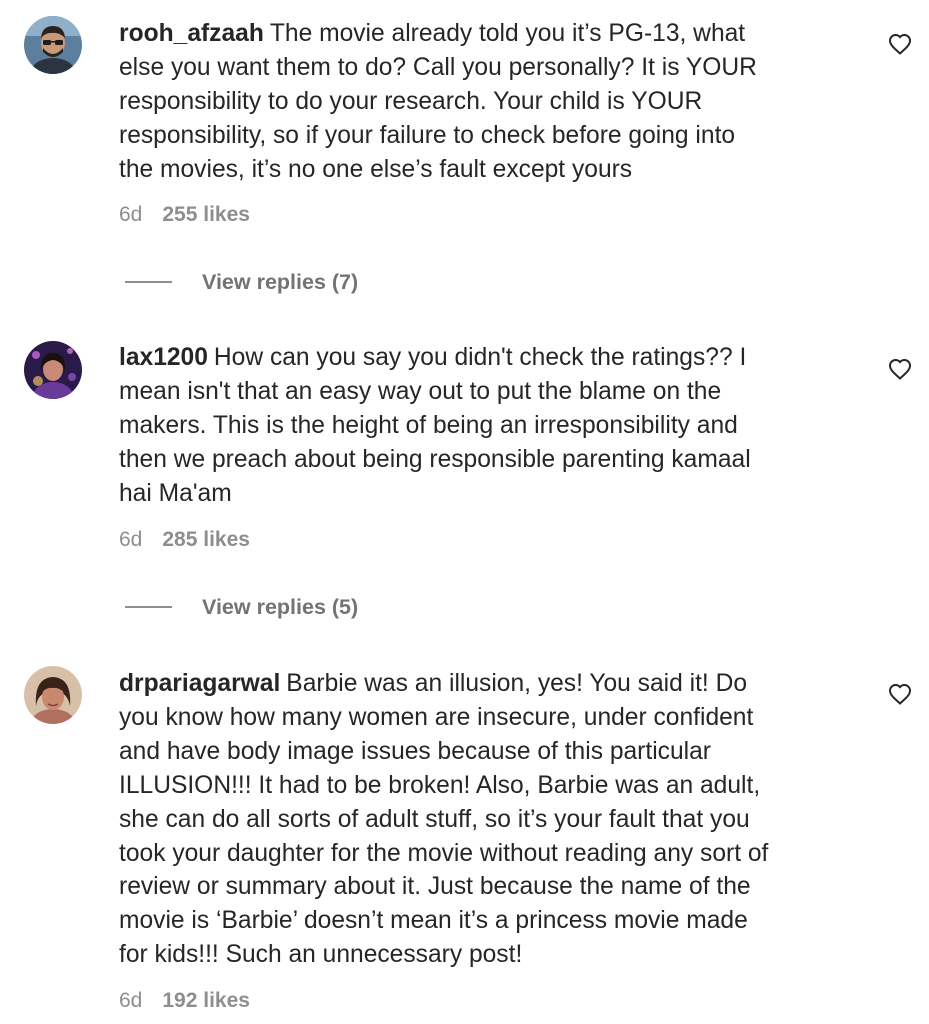  What do you see at coordinates (321, 955) in the screenshot?
I see `comment-text-line: for kids!!! Such an unnecessary post!` at bounding box center [321, 955].